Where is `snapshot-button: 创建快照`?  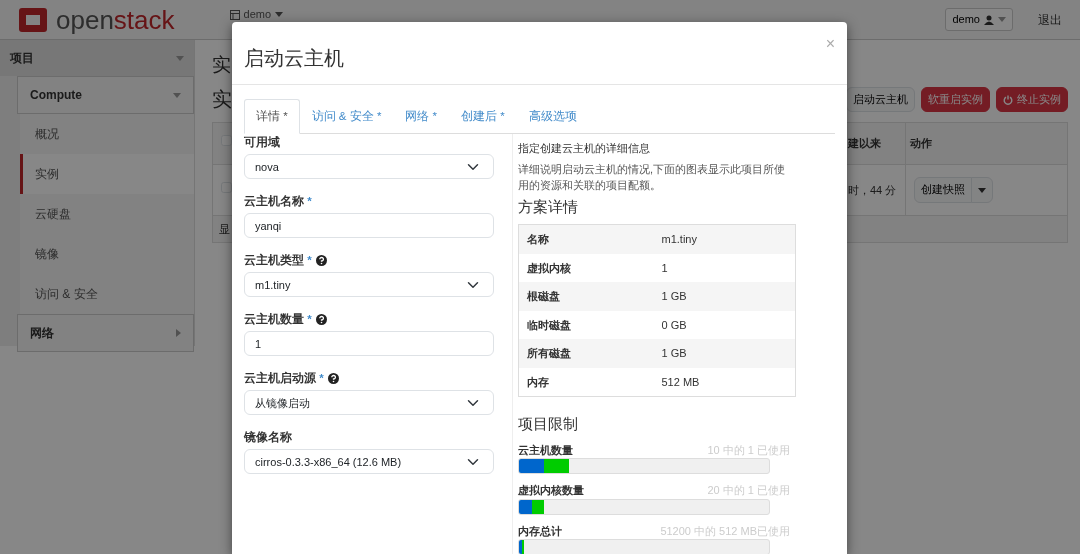
snapshot-button: 创建快照 is located at coordinates (943, 189).